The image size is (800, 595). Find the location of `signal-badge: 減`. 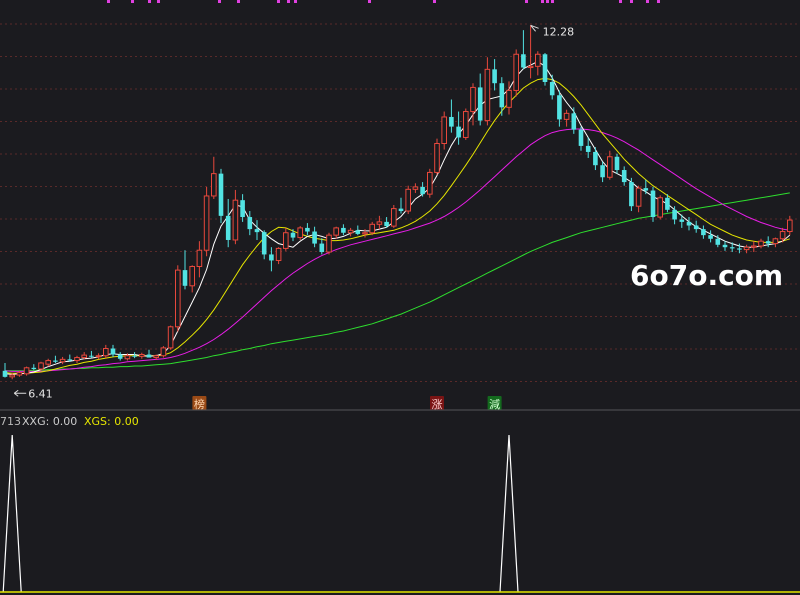

signal-badge: 減 is located at coordinates (494, 403).